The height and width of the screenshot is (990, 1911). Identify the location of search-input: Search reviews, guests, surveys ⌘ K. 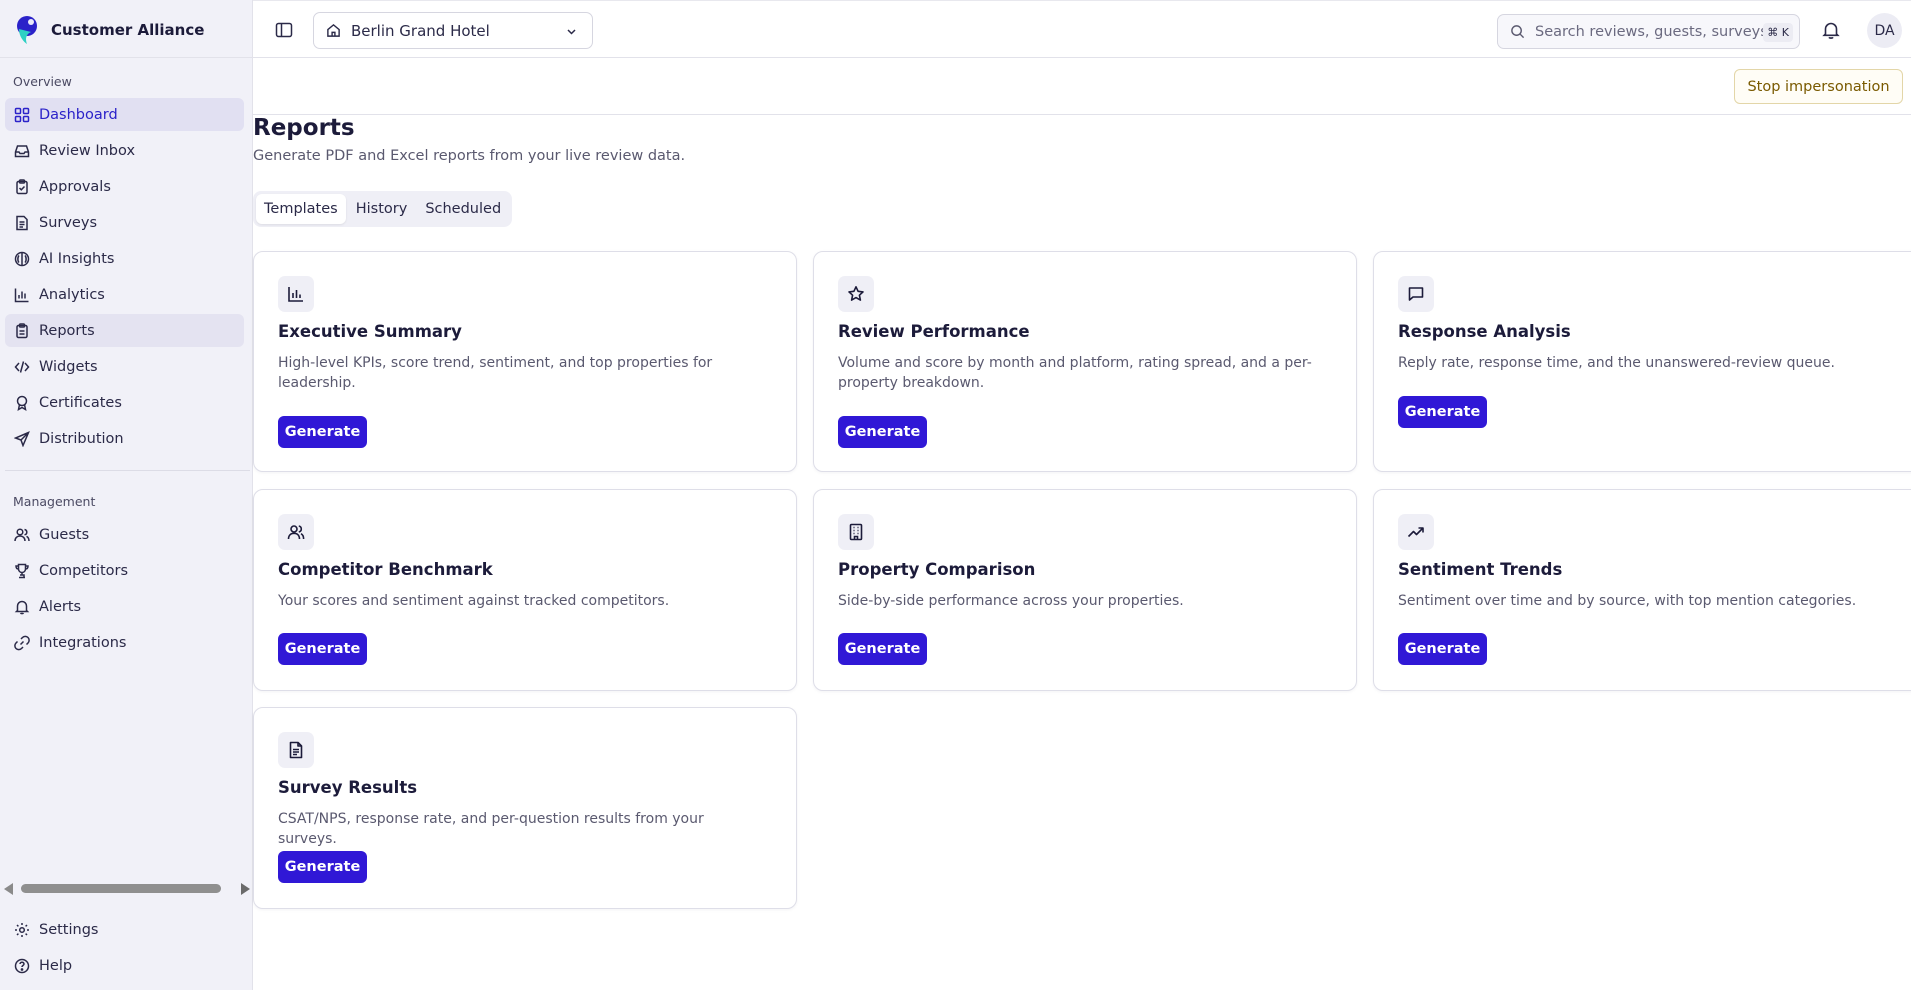
(1648, 31).